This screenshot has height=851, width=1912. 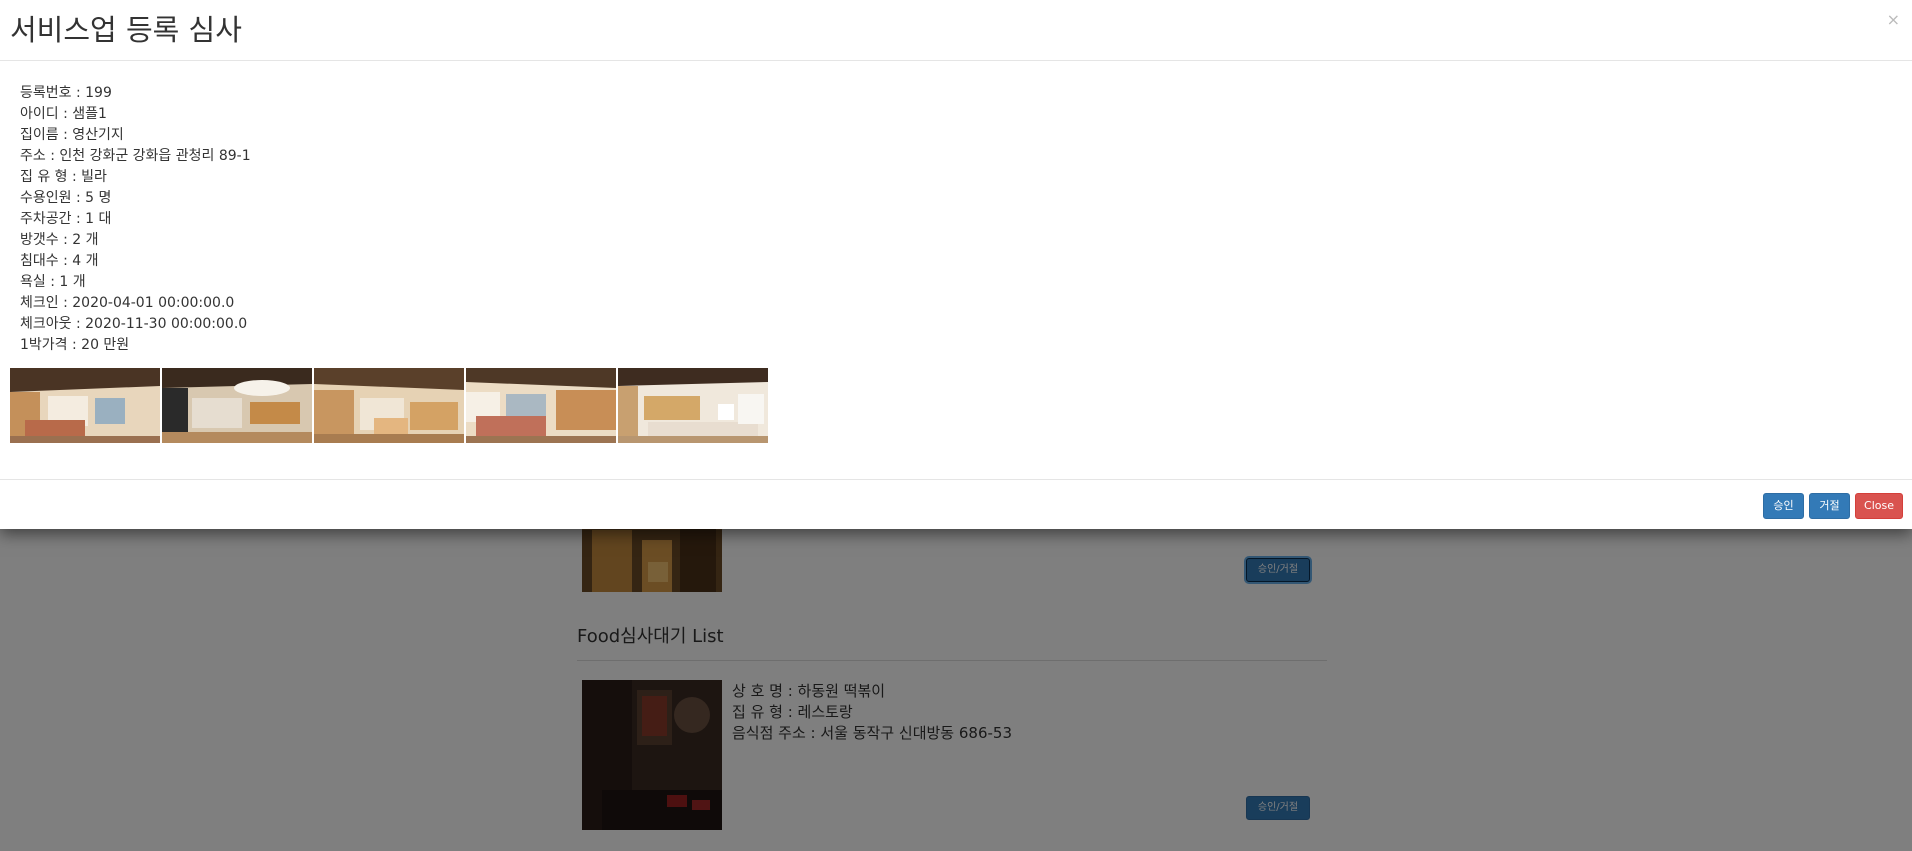 What do you see at coordinates (135, 156) in the screenshot?
I see `detail-address: 주소 : 인천 강화군 강화읍 관청리 89-1` at bounding box center [135, 156].